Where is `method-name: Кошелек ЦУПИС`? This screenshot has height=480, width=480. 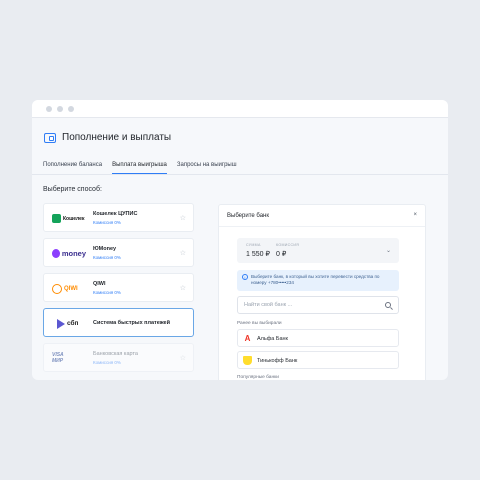
method-name: Кошелек ЦУПИС is located at coordinates (115, 214).